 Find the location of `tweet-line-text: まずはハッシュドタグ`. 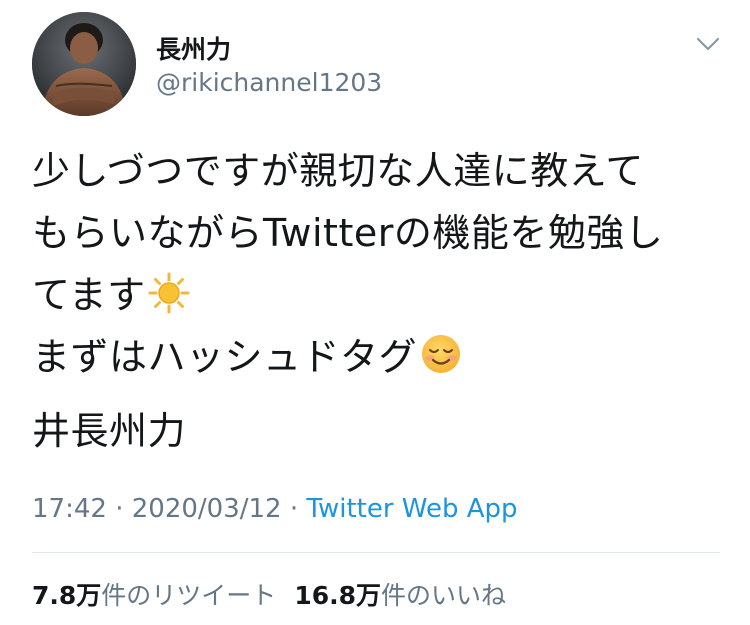

tweet-line-text: まずはハッシュドタグ is located at coordinates (225, 357).